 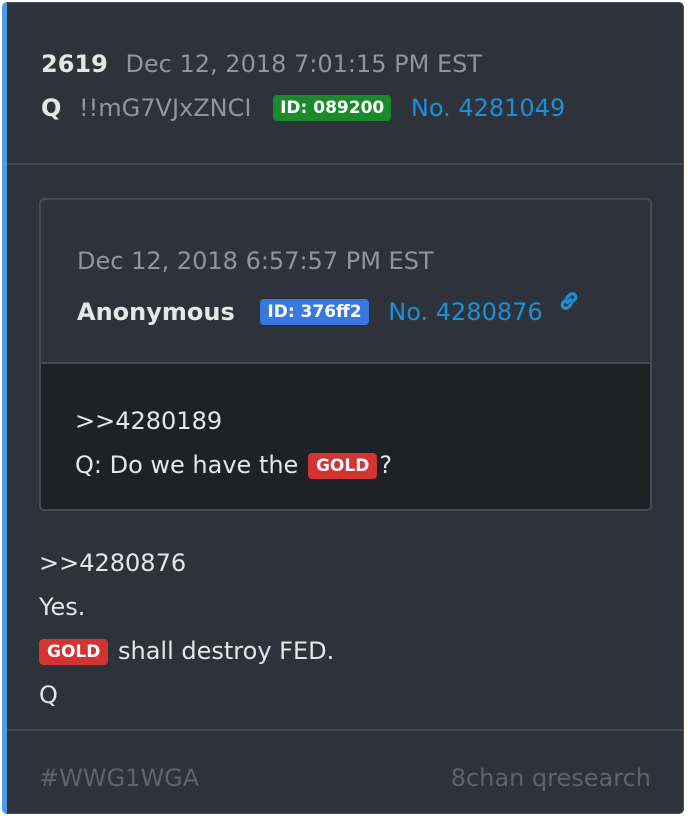 What do you see at coordinates (74, 64) in the screenshot?
I see `post-number: 2619` at bounding box center [74, 64].